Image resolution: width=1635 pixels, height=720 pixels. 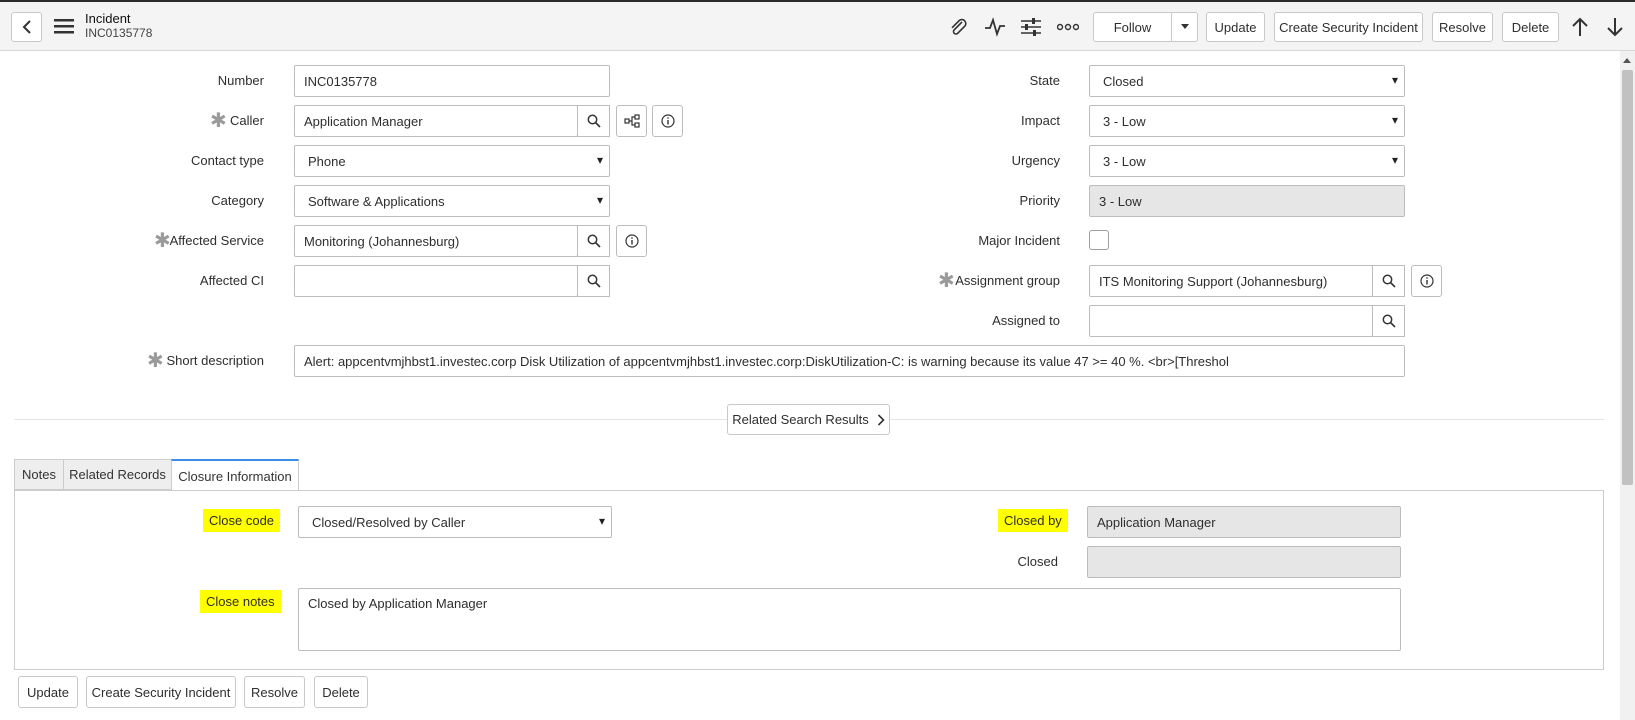 I want to click on assigned-to-lookup-button, so click(x=1388, y=321).